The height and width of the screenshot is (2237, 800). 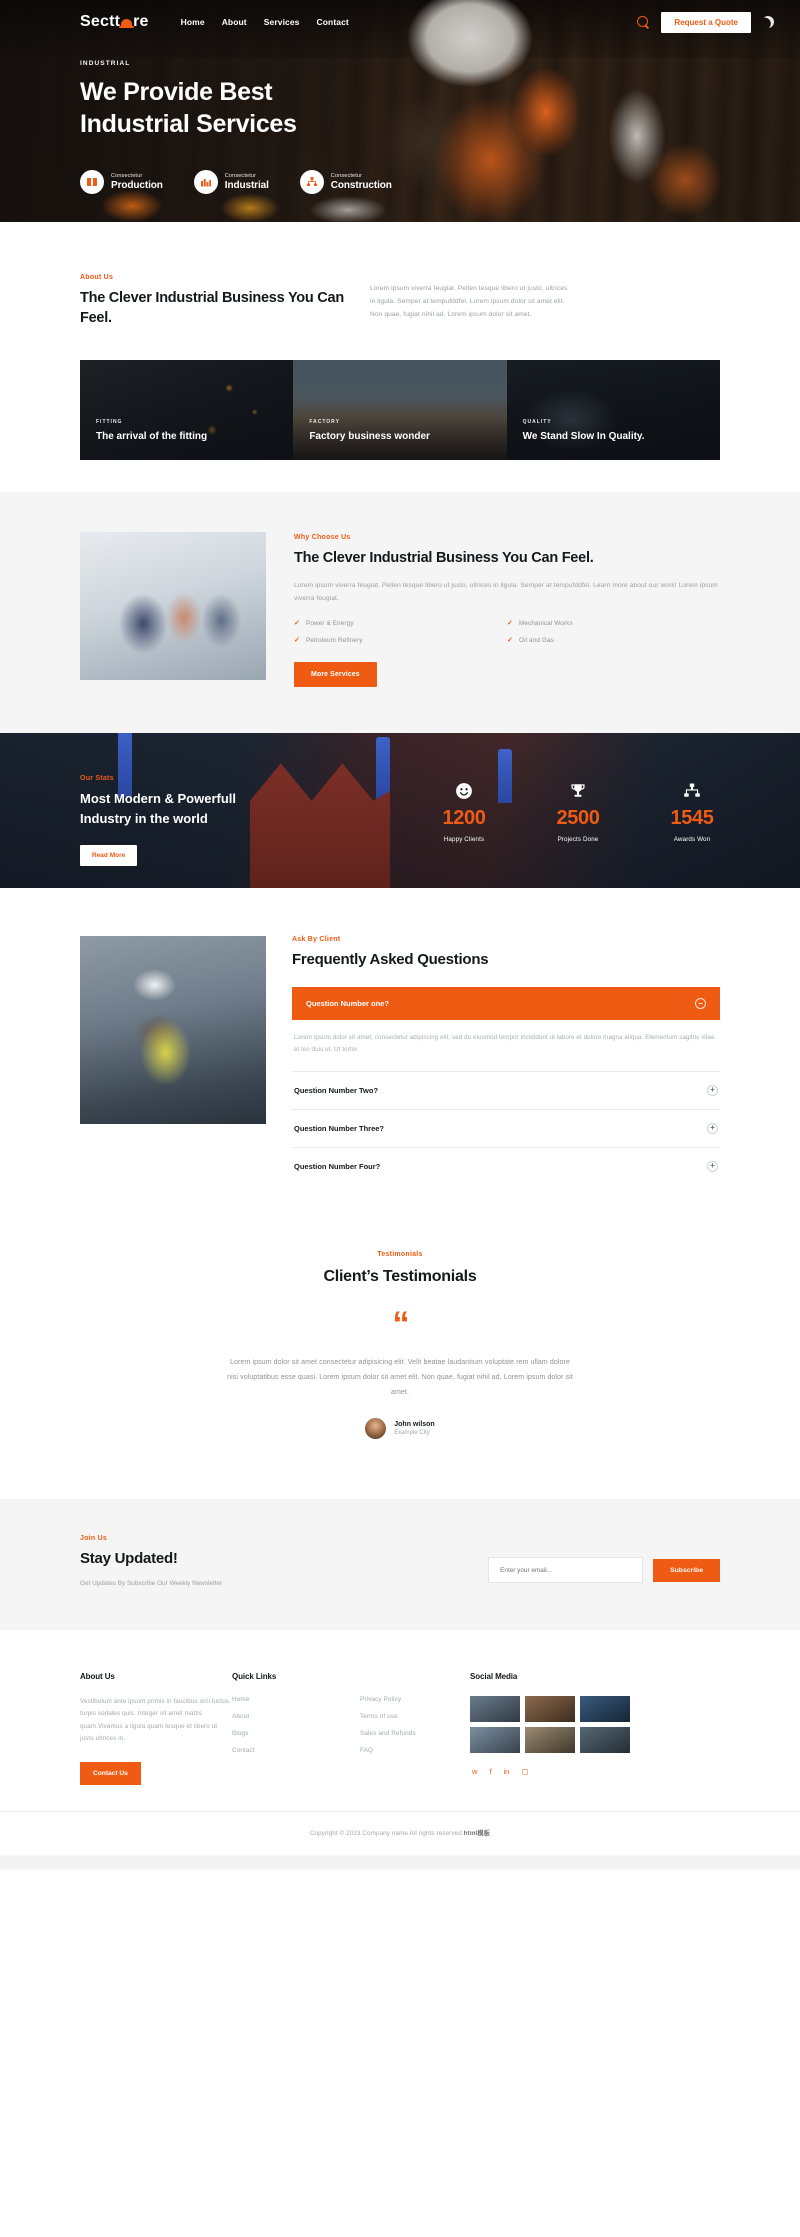 What do you see at coordinates (415, 1716) in the screenshot?
I see `footer-link-terms: Terms of use` at bounding box center [415, 1716].